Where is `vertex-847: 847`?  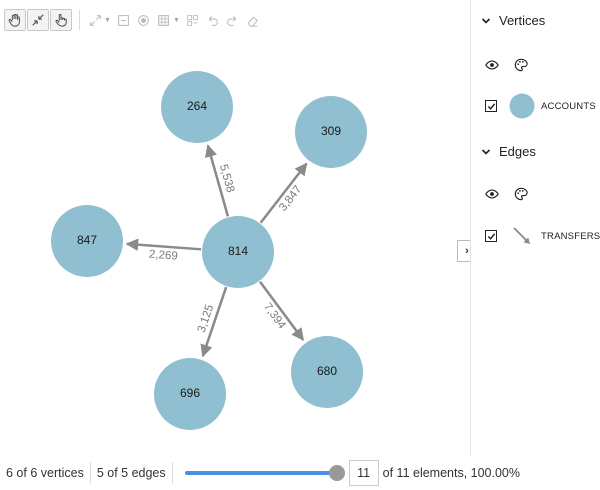
vertex-847: 847 is located at coordinates (87, 241).